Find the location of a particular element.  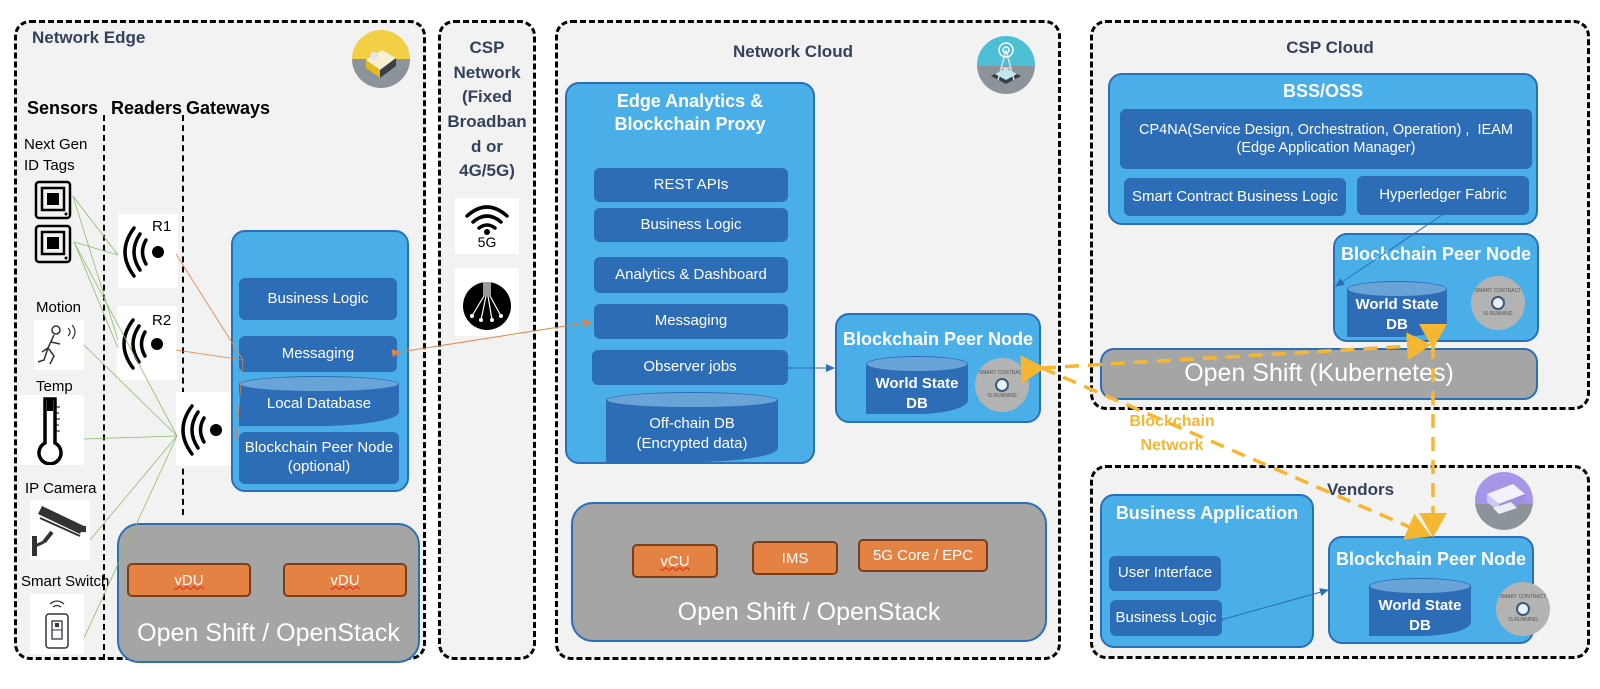

ip-camera-icon is located at coordinates (60, 530).